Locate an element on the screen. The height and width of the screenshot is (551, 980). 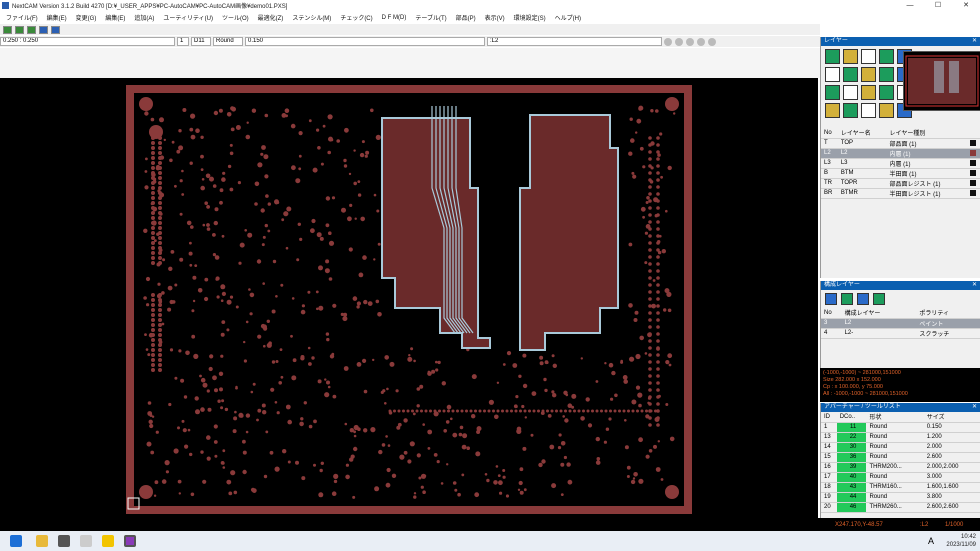
compose-row: 4 L2- スクラッチ is located at coordinates (900, 333).